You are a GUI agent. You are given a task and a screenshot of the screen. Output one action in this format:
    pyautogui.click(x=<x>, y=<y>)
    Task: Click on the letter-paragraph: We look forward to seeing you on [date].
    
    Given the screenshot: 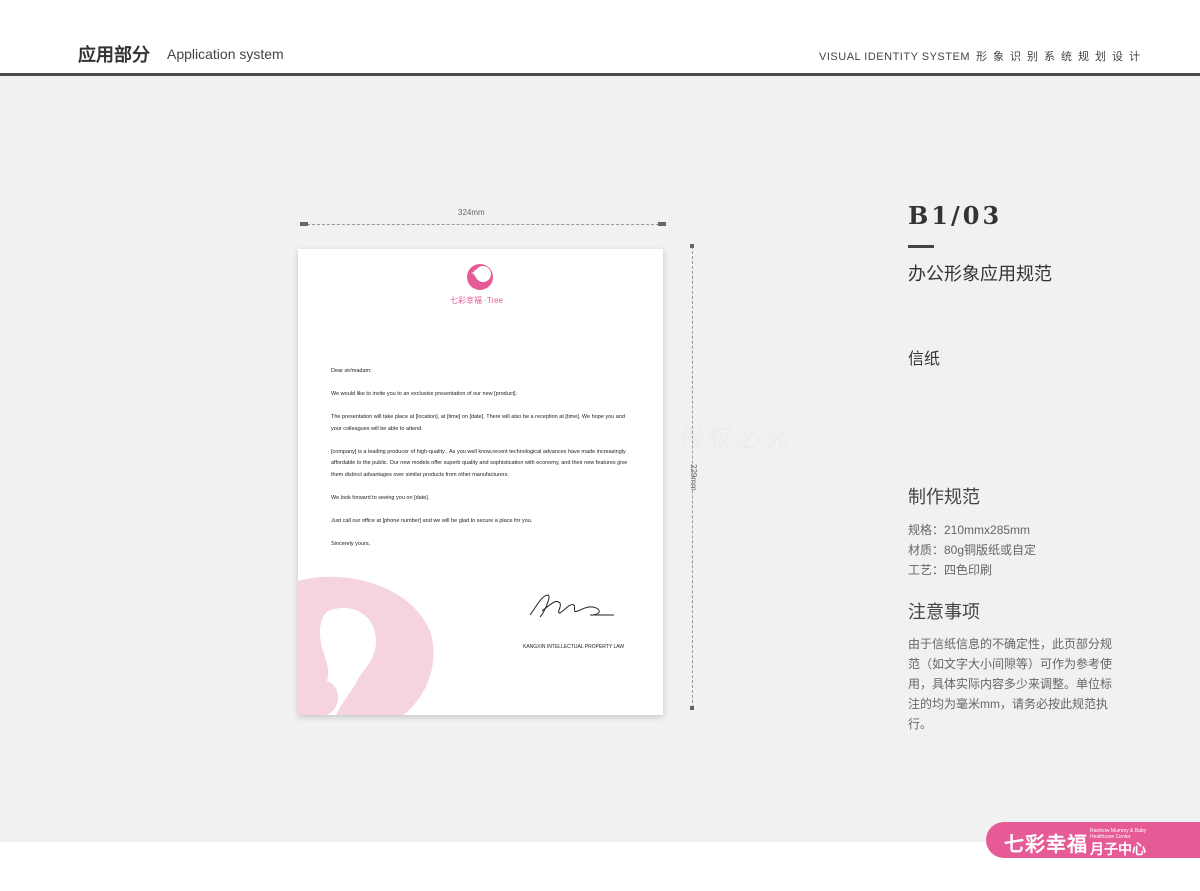 What is the action you would take?
    pyautogui.click(x=380, y=497)
    